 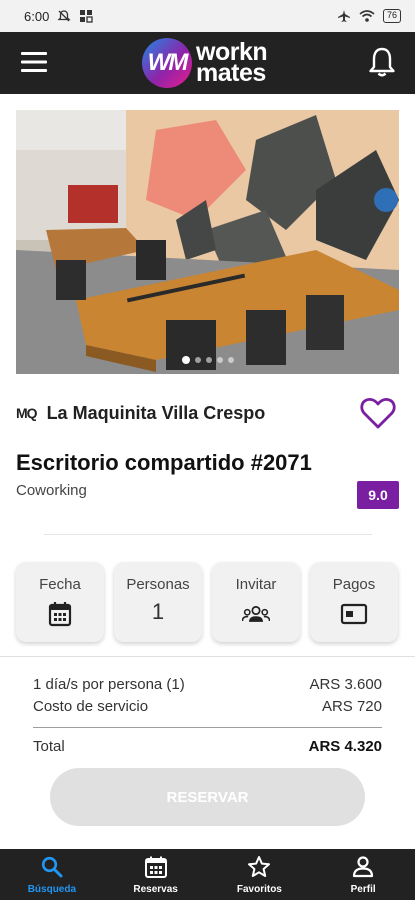 I want to click on booking-options: Fecha Personas 1 Invitar Pagos, so click(x=208, y=602).